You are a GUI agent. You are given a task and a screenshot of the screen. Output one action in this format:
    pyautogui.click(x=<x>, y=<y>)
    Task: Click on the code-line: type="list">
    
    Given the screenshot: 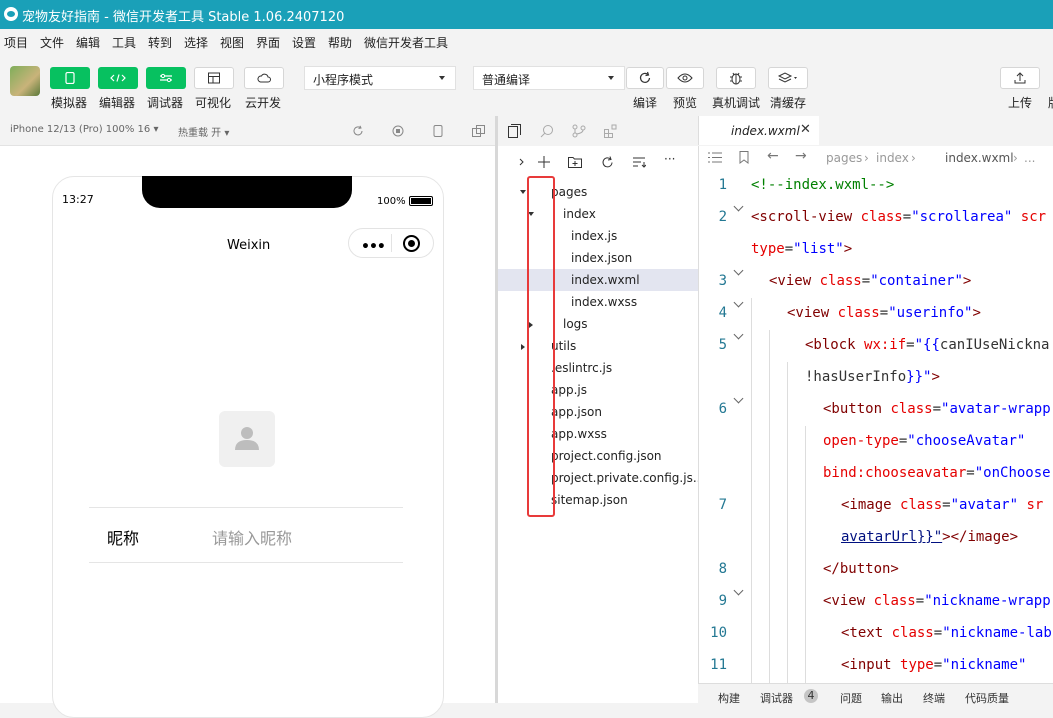 What is the action you would take?
    pyautogui.click(x=802, y=249)
    